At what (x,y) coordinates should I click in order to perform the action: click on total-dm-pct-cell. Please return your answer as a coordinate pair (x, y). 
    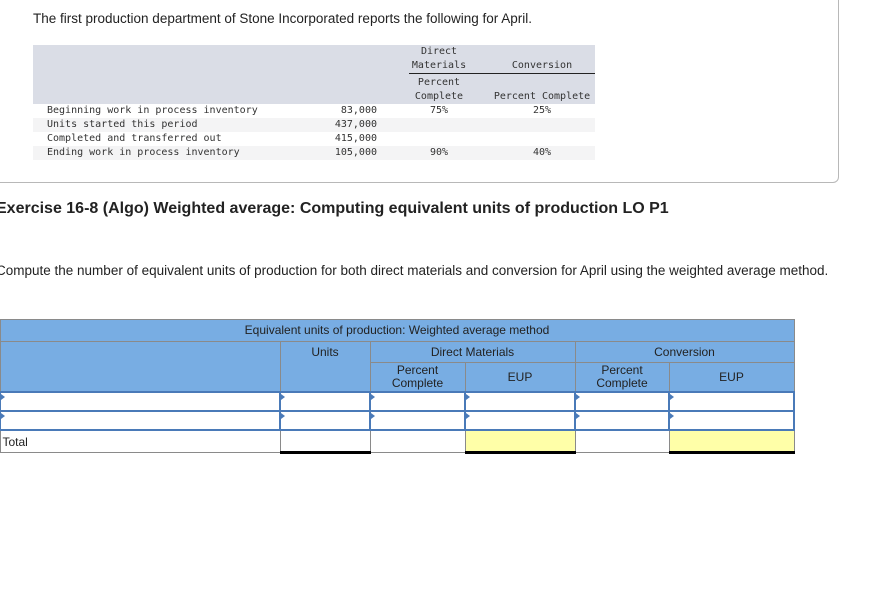
    Looking at the image, I should click on (417, 441).